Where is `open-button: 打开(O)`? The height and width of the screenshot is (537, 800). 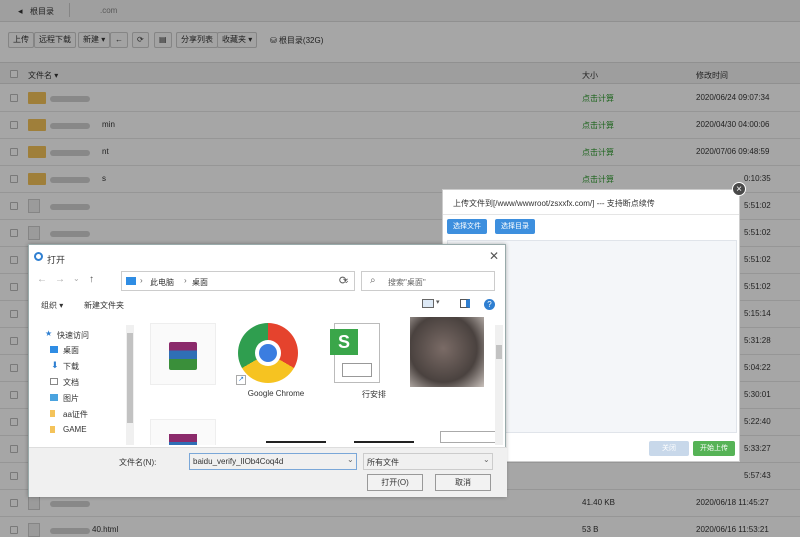 open-button: 打开(O) is located at coordinates (395, 482).